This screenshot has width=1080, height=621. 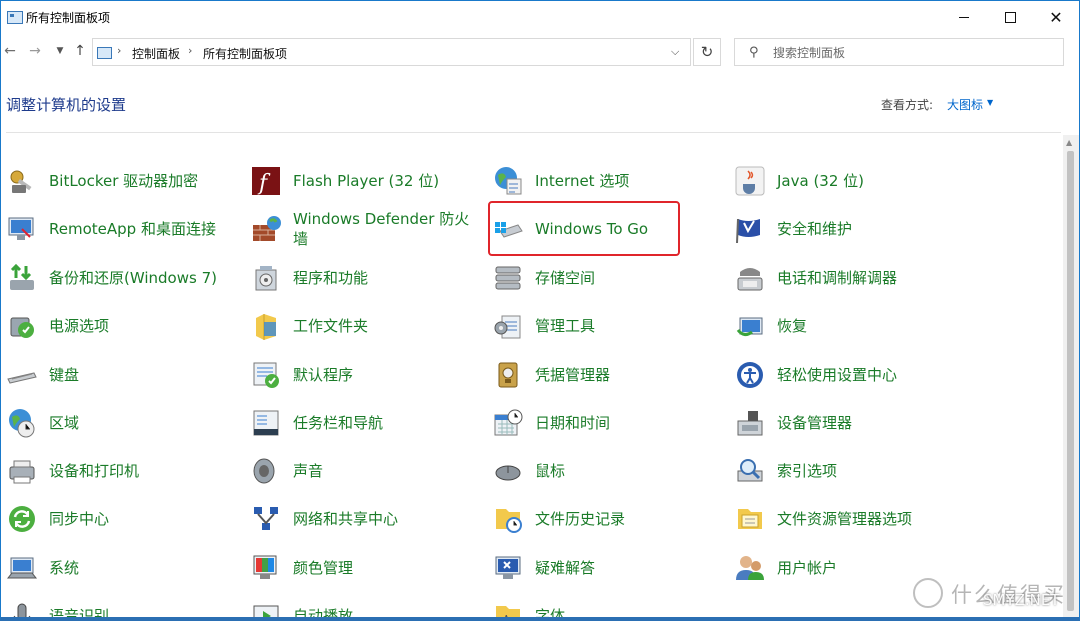 I want to click on credential-manager-icon, so click(x=508, y=375).